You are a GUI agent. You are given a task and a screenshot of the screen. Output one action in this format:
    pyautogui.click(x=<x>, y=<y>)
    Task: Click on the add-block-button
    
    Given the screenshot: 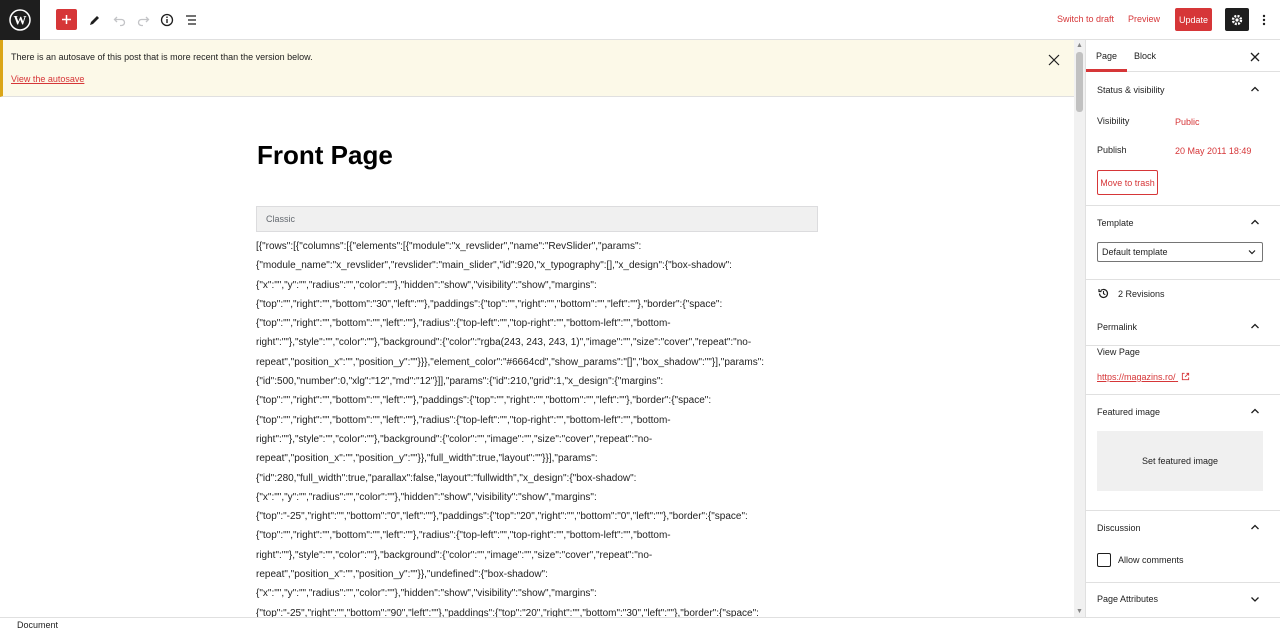 What is the action you would take?
    pyautogui.click(x=66, y=19)
    